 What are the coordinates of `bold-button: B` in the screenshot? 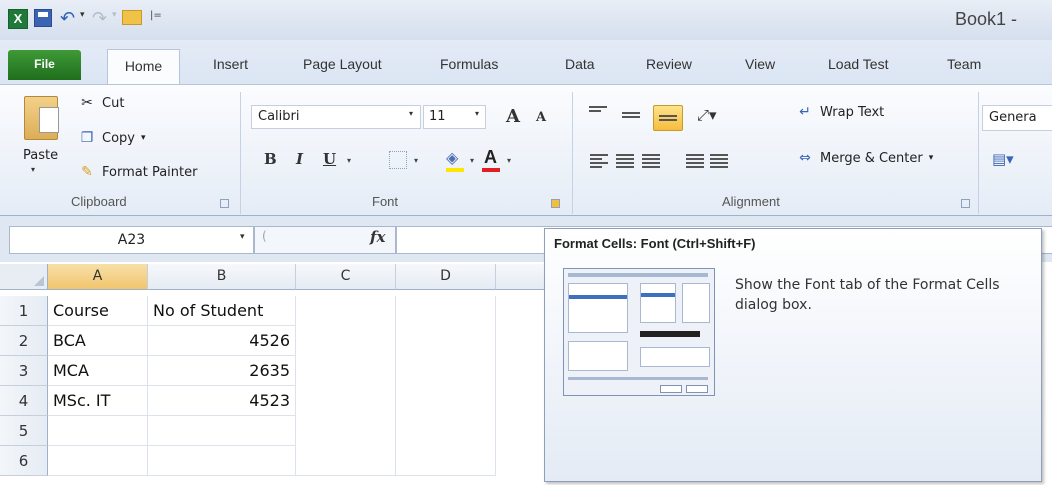 It's located at (270, 159).